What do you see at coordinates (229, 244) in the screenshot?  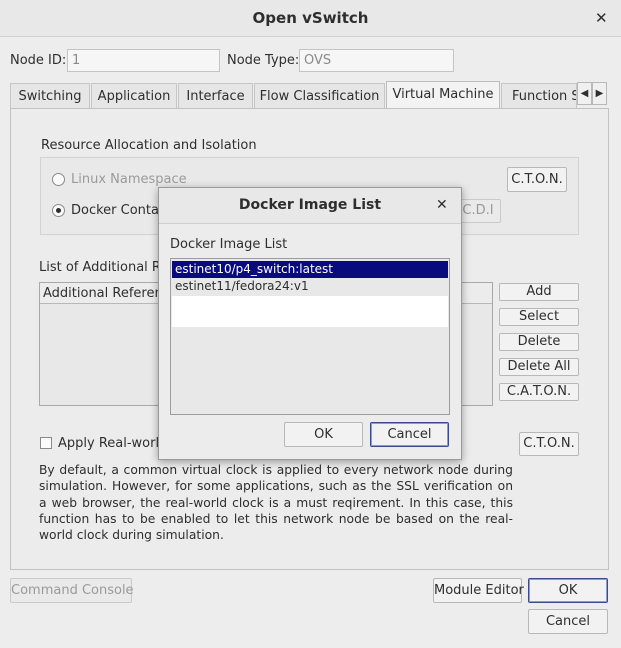 I see `dialog-list-label: Docker Image List` at bounding box center [229, 244].